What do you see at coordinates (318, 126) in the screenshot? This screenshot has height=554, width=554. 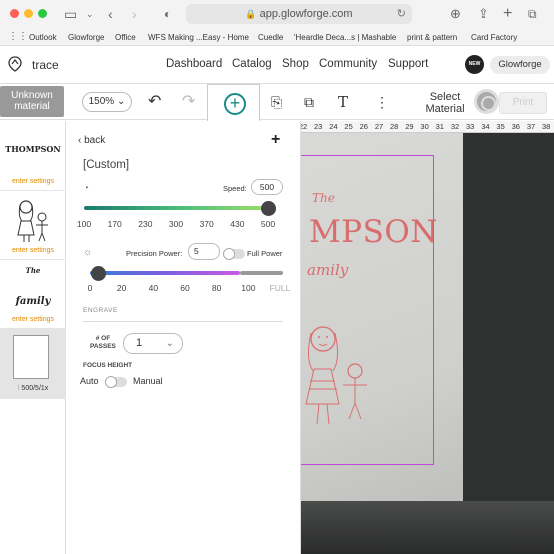 I see `ruler-tick-label: 23` at bounding box center [318, 126].